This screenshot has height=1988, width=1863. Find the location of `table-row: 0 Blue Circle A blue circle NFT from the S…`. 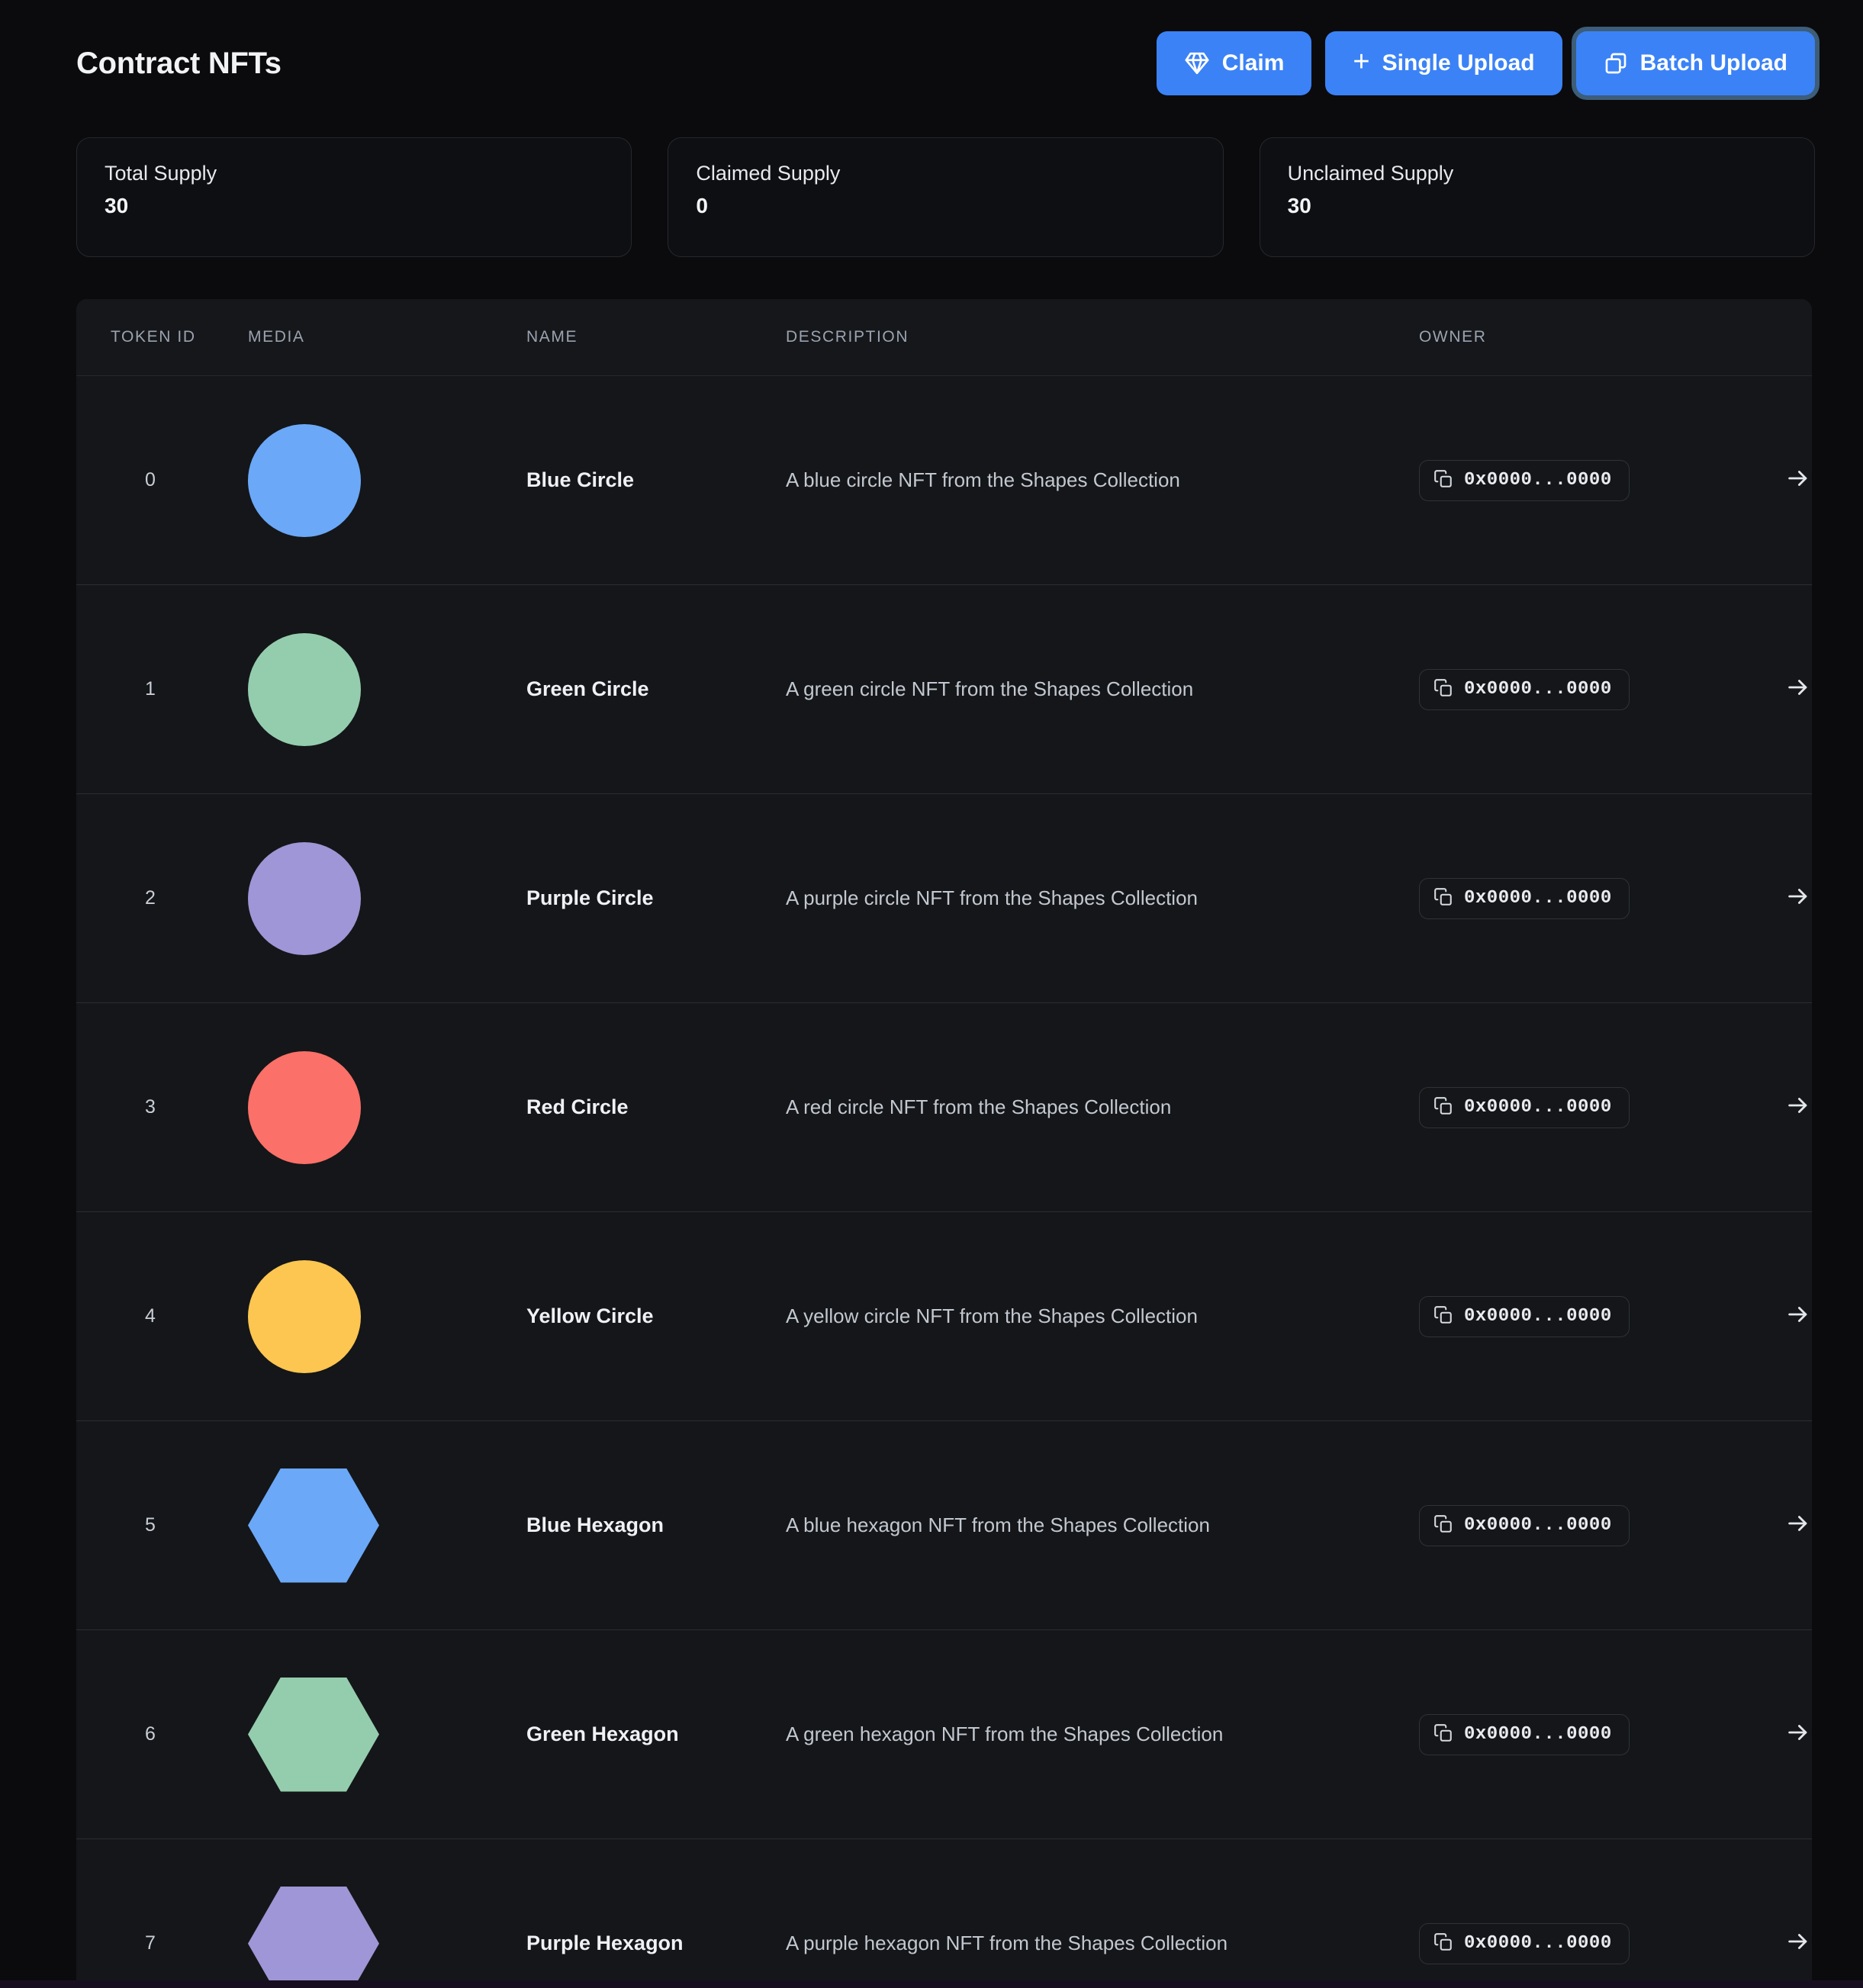

table-row: 0 Blue Circle A blue circle NFT from the S… is located at coordinates (944, 480).